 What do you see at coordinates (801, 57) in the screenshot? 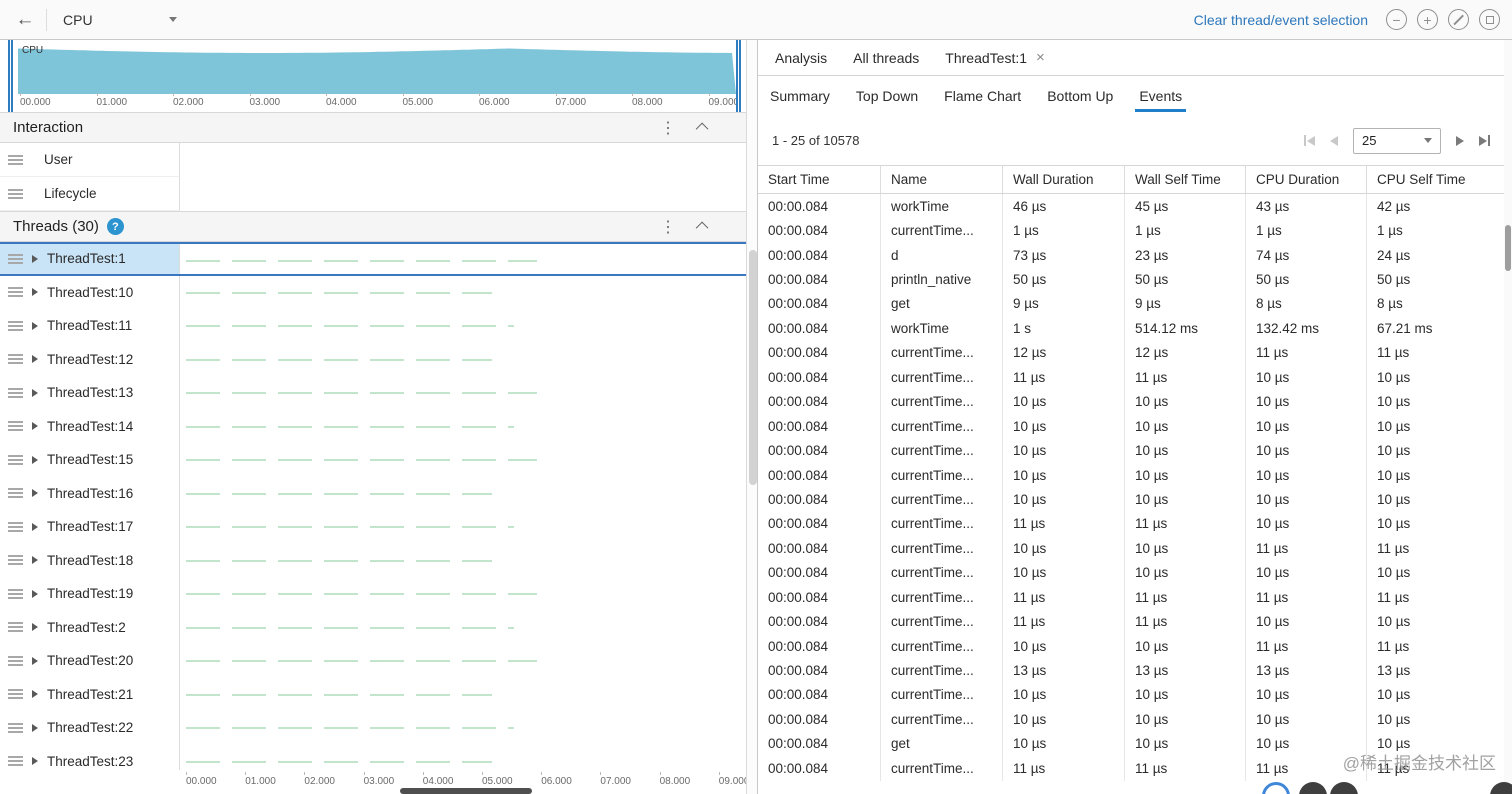
I see `tab-analysis: Analysis` at bounding box center [801, 57].